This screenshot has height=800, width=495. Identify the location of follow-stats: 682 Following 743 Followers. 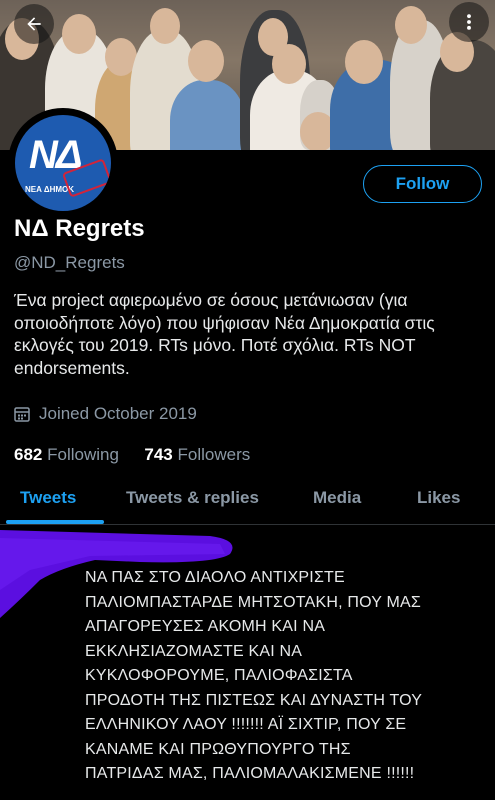
(132, 455).